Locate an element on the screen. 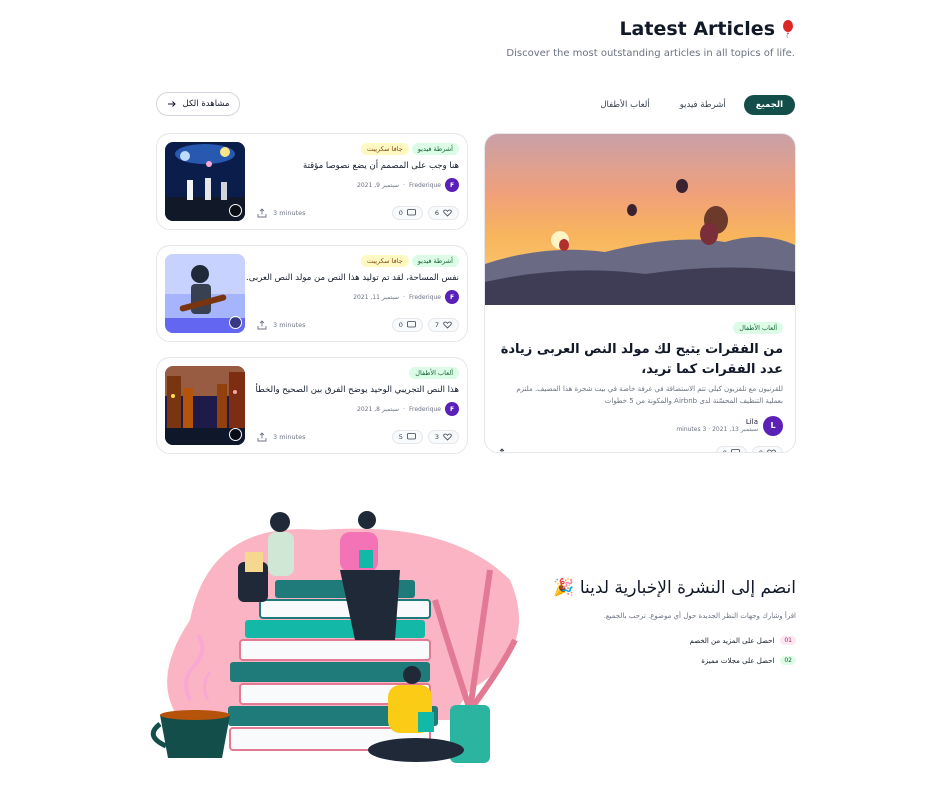 The width and height of the screenshot is (939, 801). article-footer: 3 minutes 0 6 is located at coordinates (358, 213).